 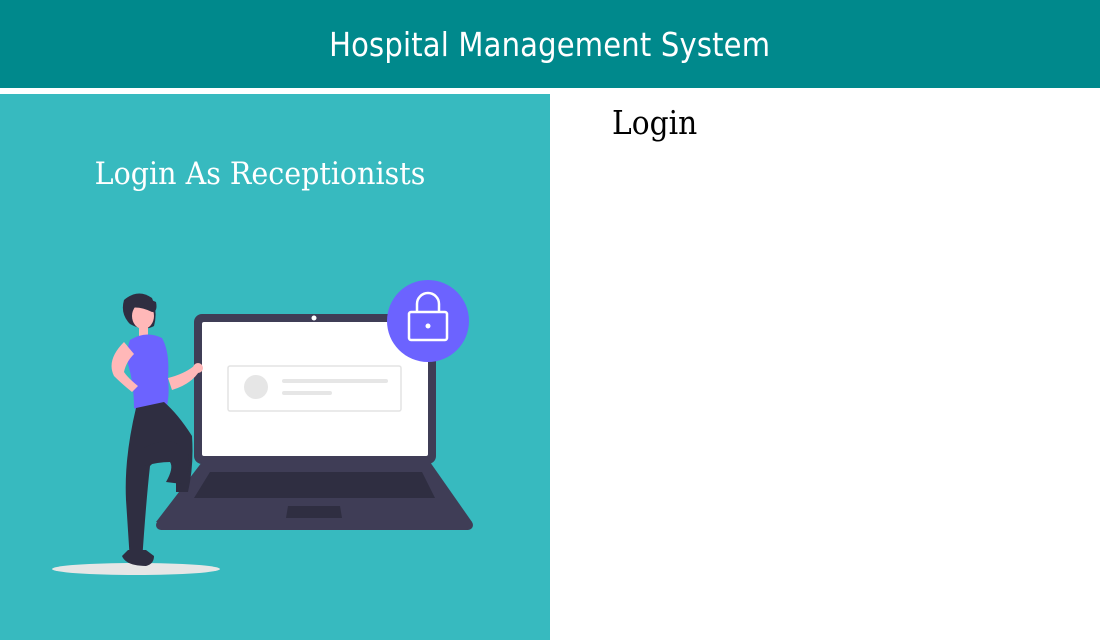 I want to click on laptop-keyboard, so click(x=314, y=485).